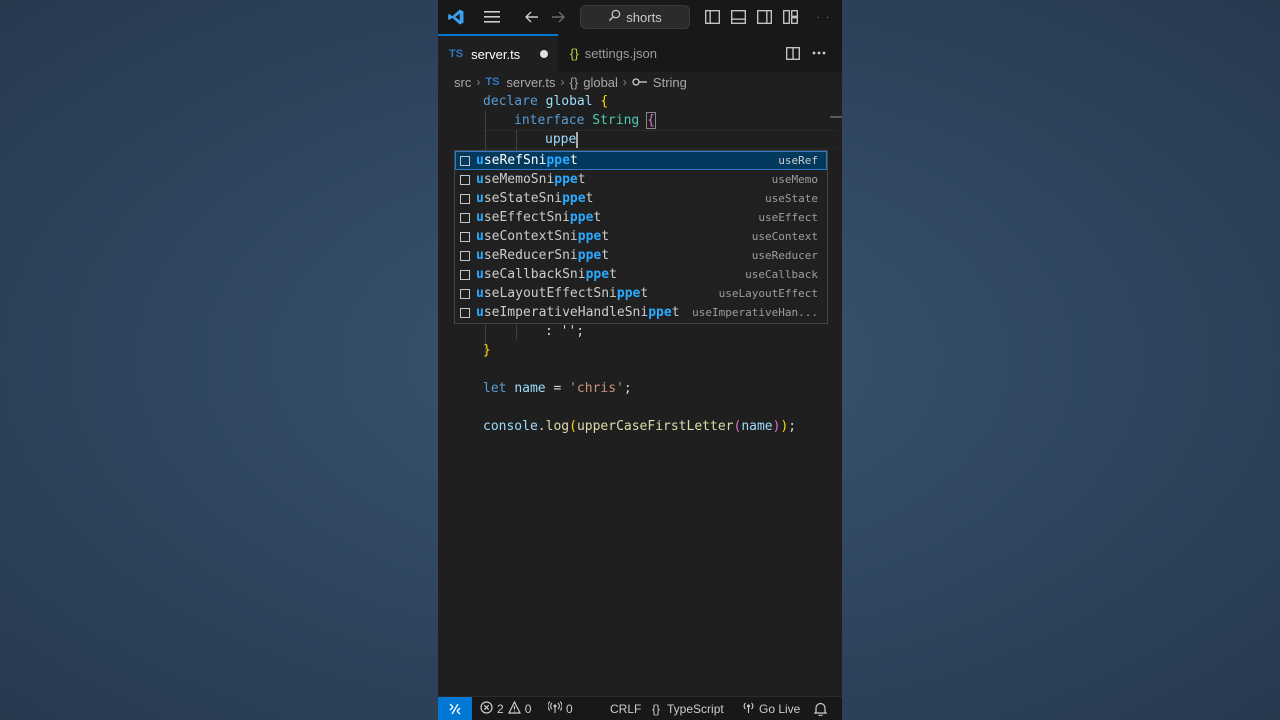 The width and height of the screenshot is (1280, 720). What do you see at coordinates (614, 17) in the screenshot?
I see `search-icon` at bounding box center [614, 17].